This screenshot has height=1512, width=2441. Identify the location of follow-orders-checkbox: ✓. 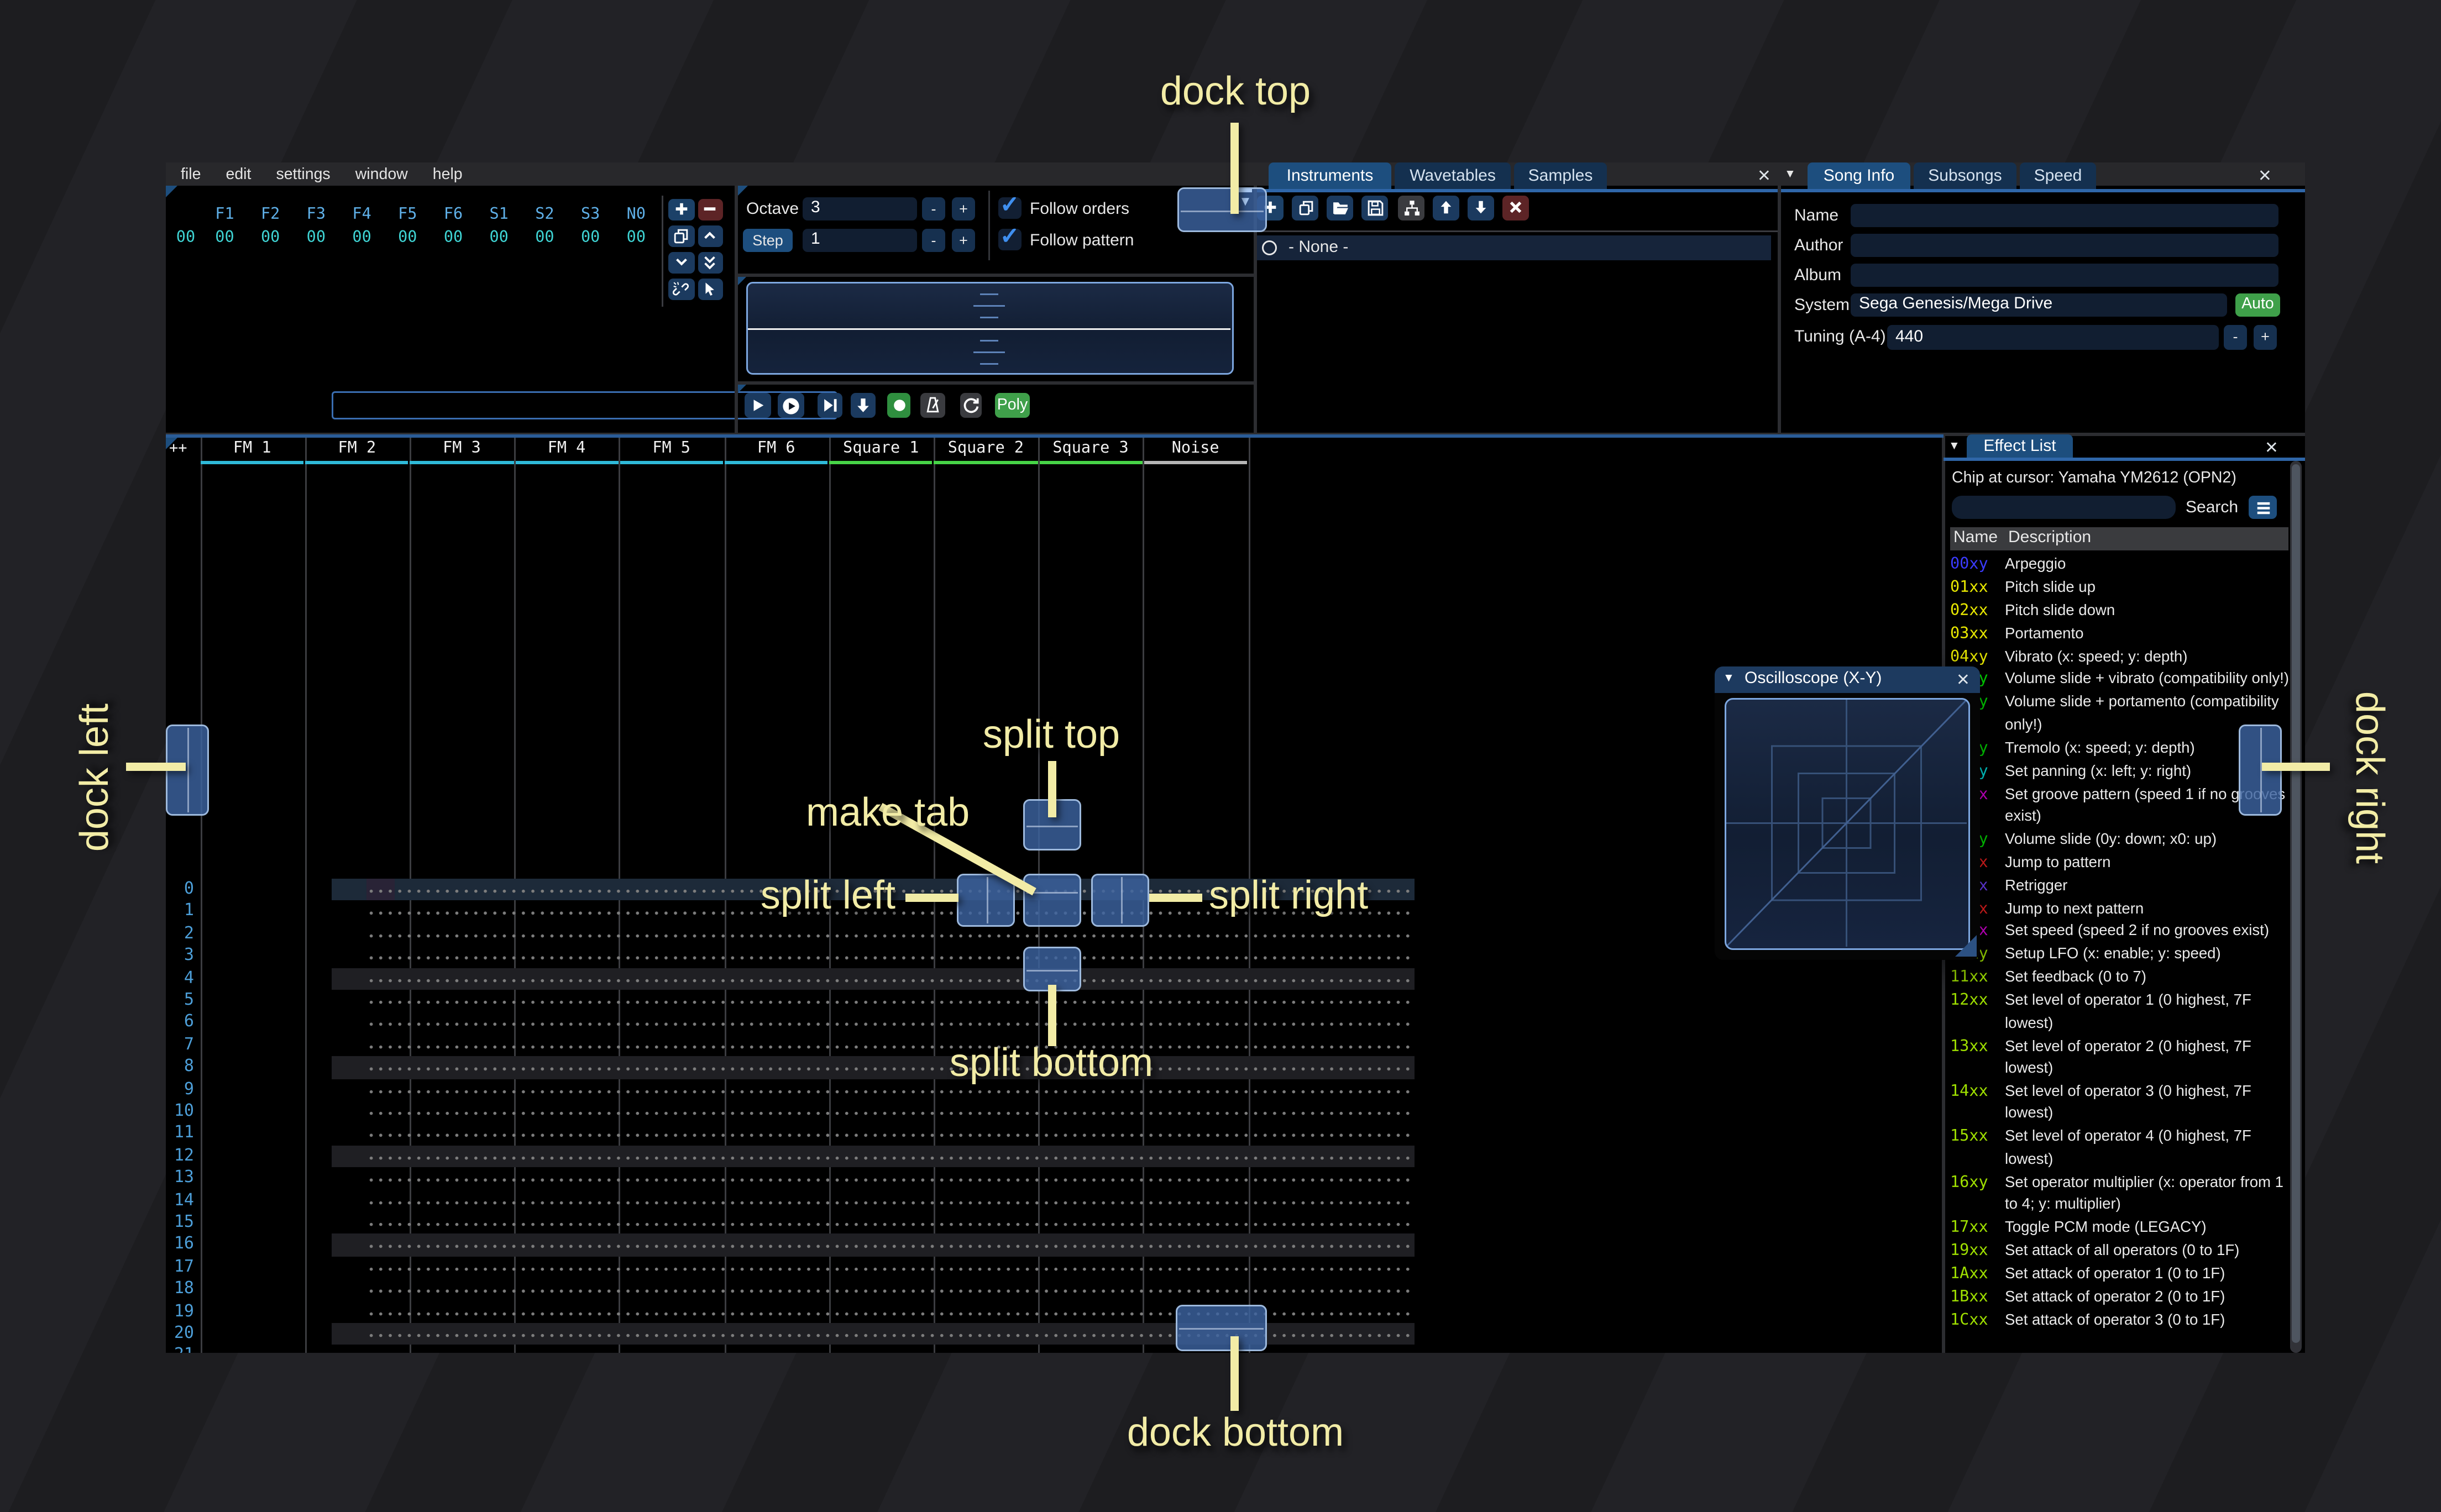
(1009, 204).